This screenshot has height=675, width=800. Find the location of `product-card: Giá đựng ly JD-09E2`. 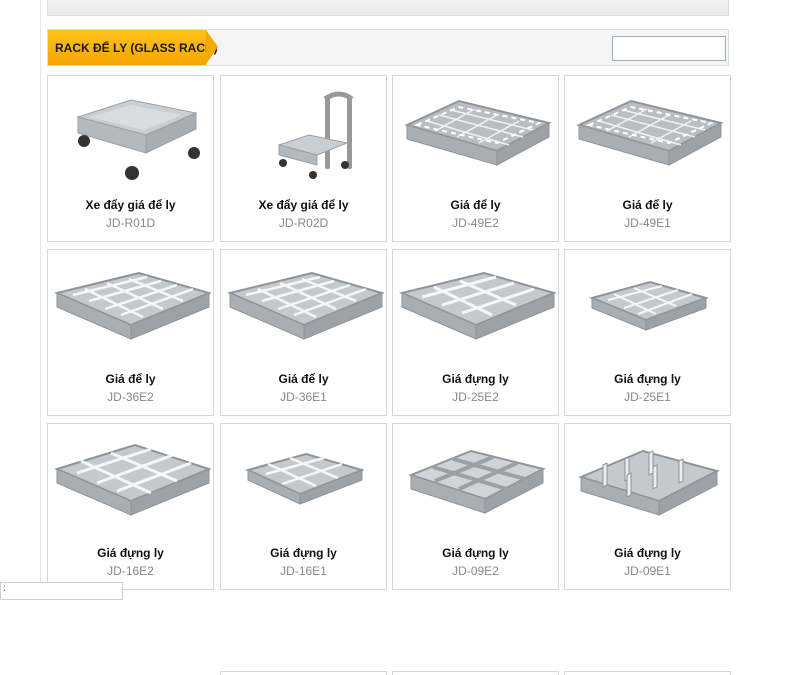

product-card: Giá đựng ly JD-09E2 is located at coordinates (475, 506).